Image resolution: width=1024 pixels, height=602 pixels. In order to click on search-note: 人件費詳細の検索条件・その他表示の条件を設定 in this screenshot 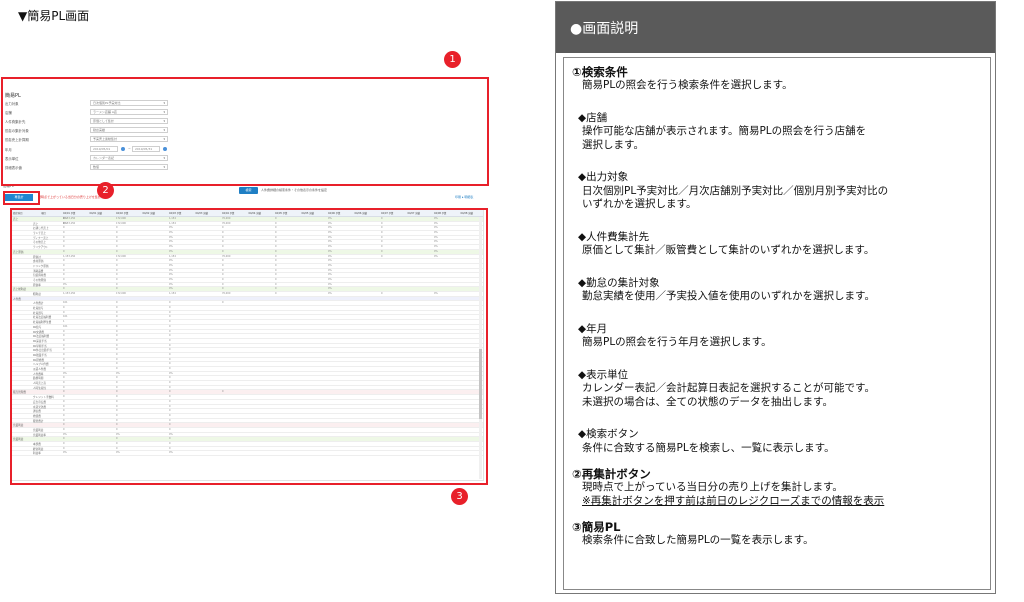, I will do `click(294, 190)`.